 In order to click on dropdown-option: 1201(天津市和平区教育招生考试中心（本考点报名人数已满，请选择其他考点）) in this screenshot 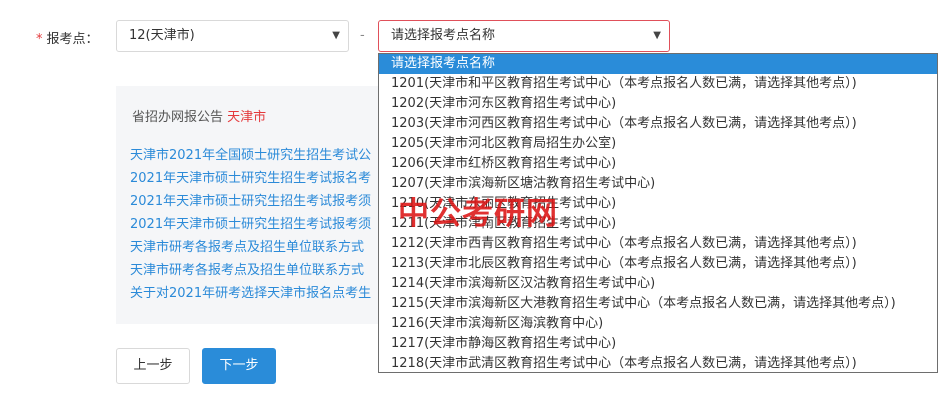, I will do `click(658, 84)`.